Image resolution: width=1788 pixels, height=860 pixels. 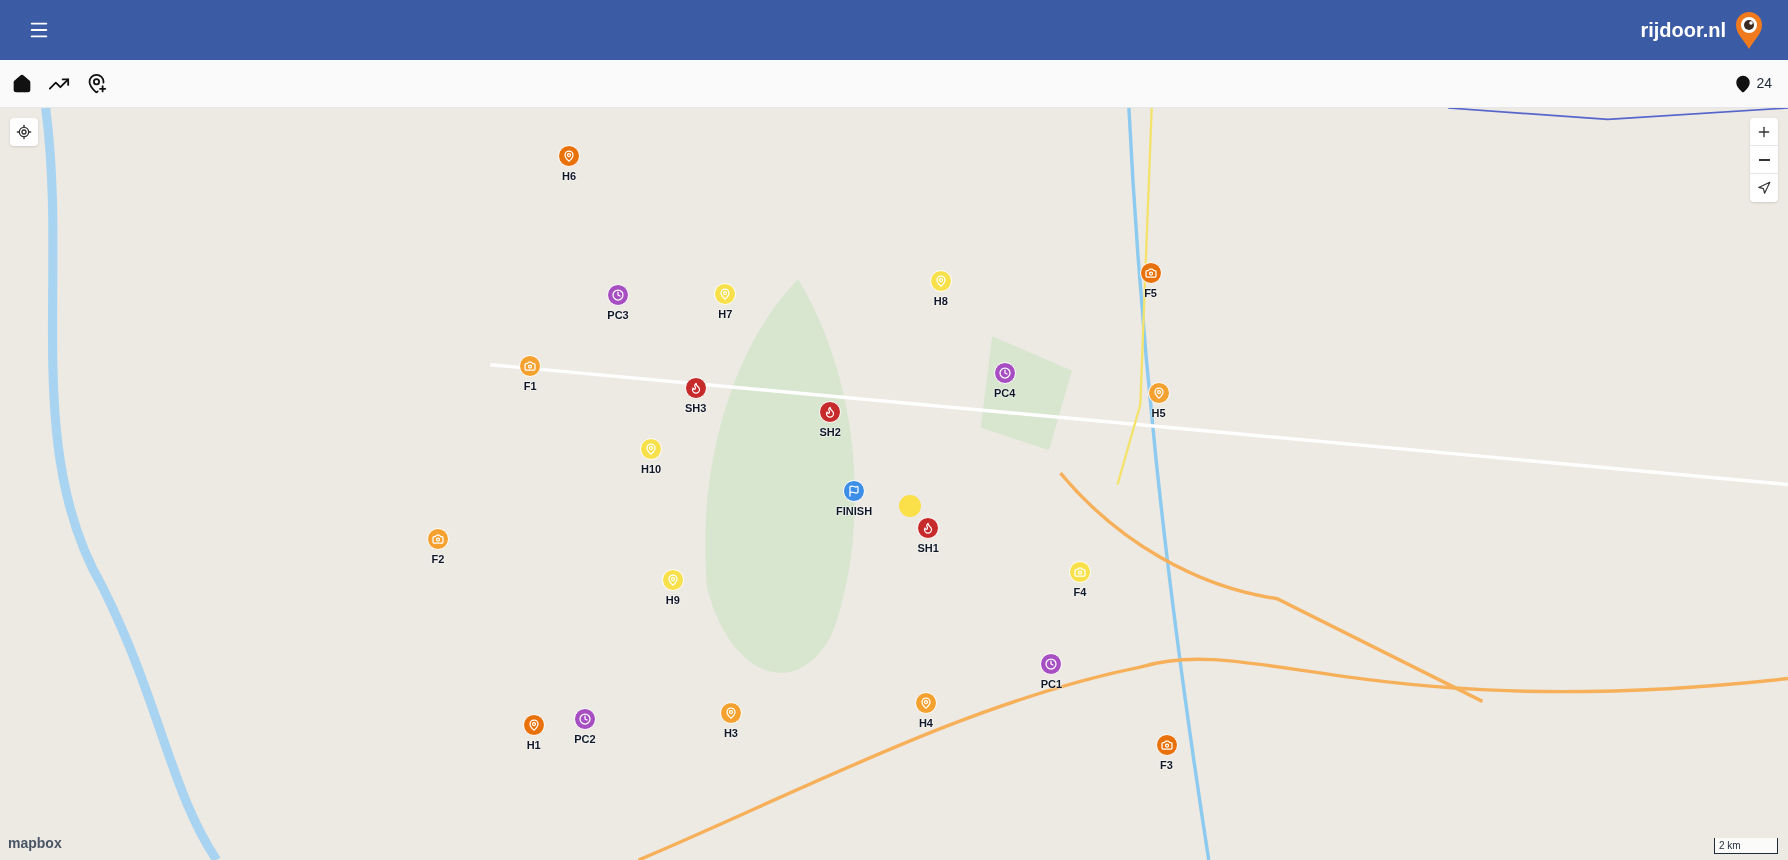 What do you see at coordinates (35, 843) in the screenshot?
I see `map-attribution: mapbox` at bounding box center [35, 843].